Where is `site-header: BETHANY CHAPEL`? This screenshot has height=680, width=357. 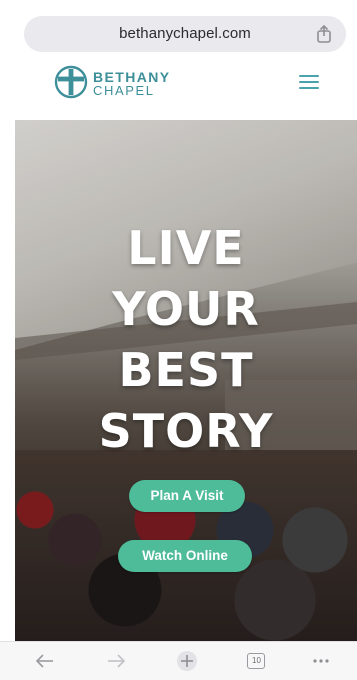
site-header: BETHANY CHAPEL is located at coordinates (178, 91).